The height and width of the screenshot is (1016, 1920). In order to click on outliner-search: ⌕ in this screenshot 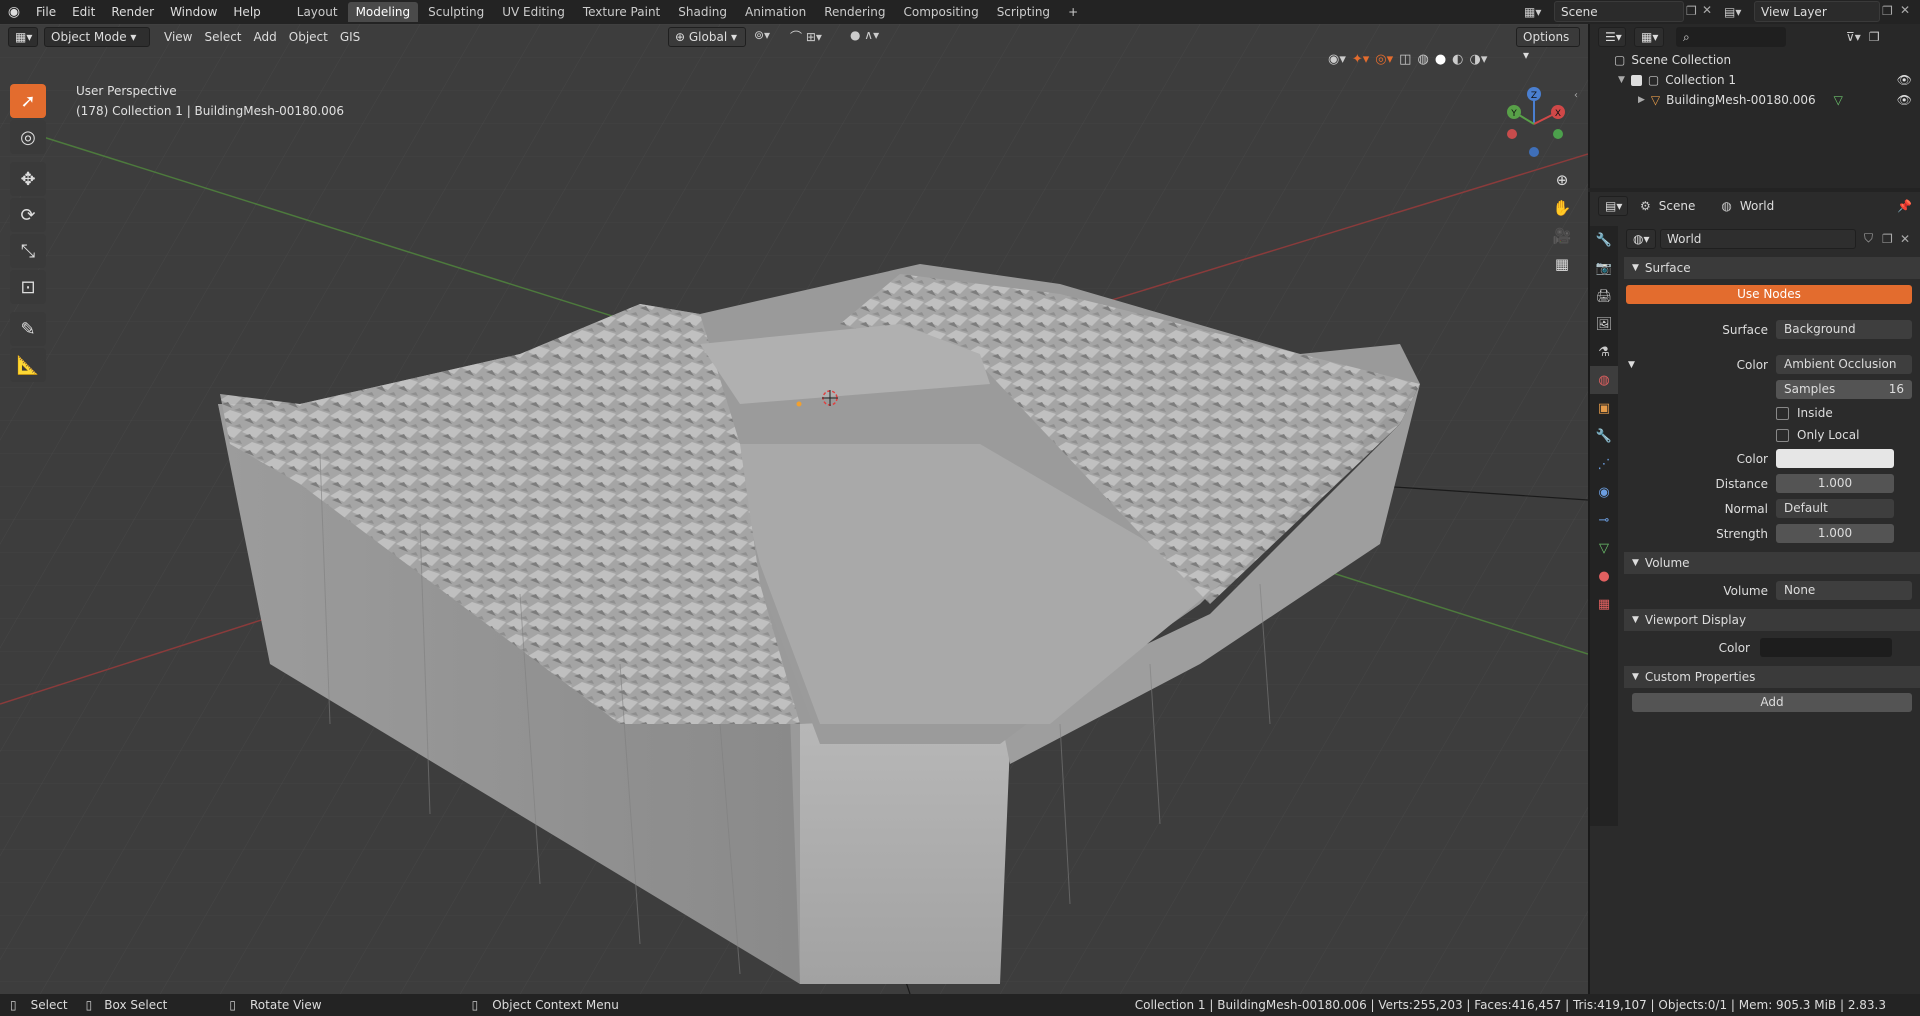, I will do `click(1731, 37)`.